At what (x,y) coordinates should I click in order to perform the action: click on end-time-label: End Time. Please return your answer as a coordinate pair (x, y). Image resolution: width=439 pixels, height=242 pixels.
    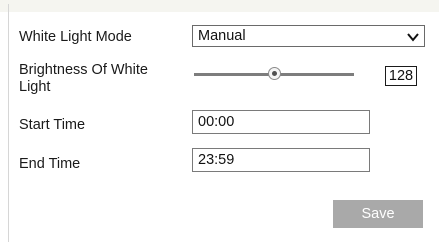
    Looking at the image, I should click on (50, 164).